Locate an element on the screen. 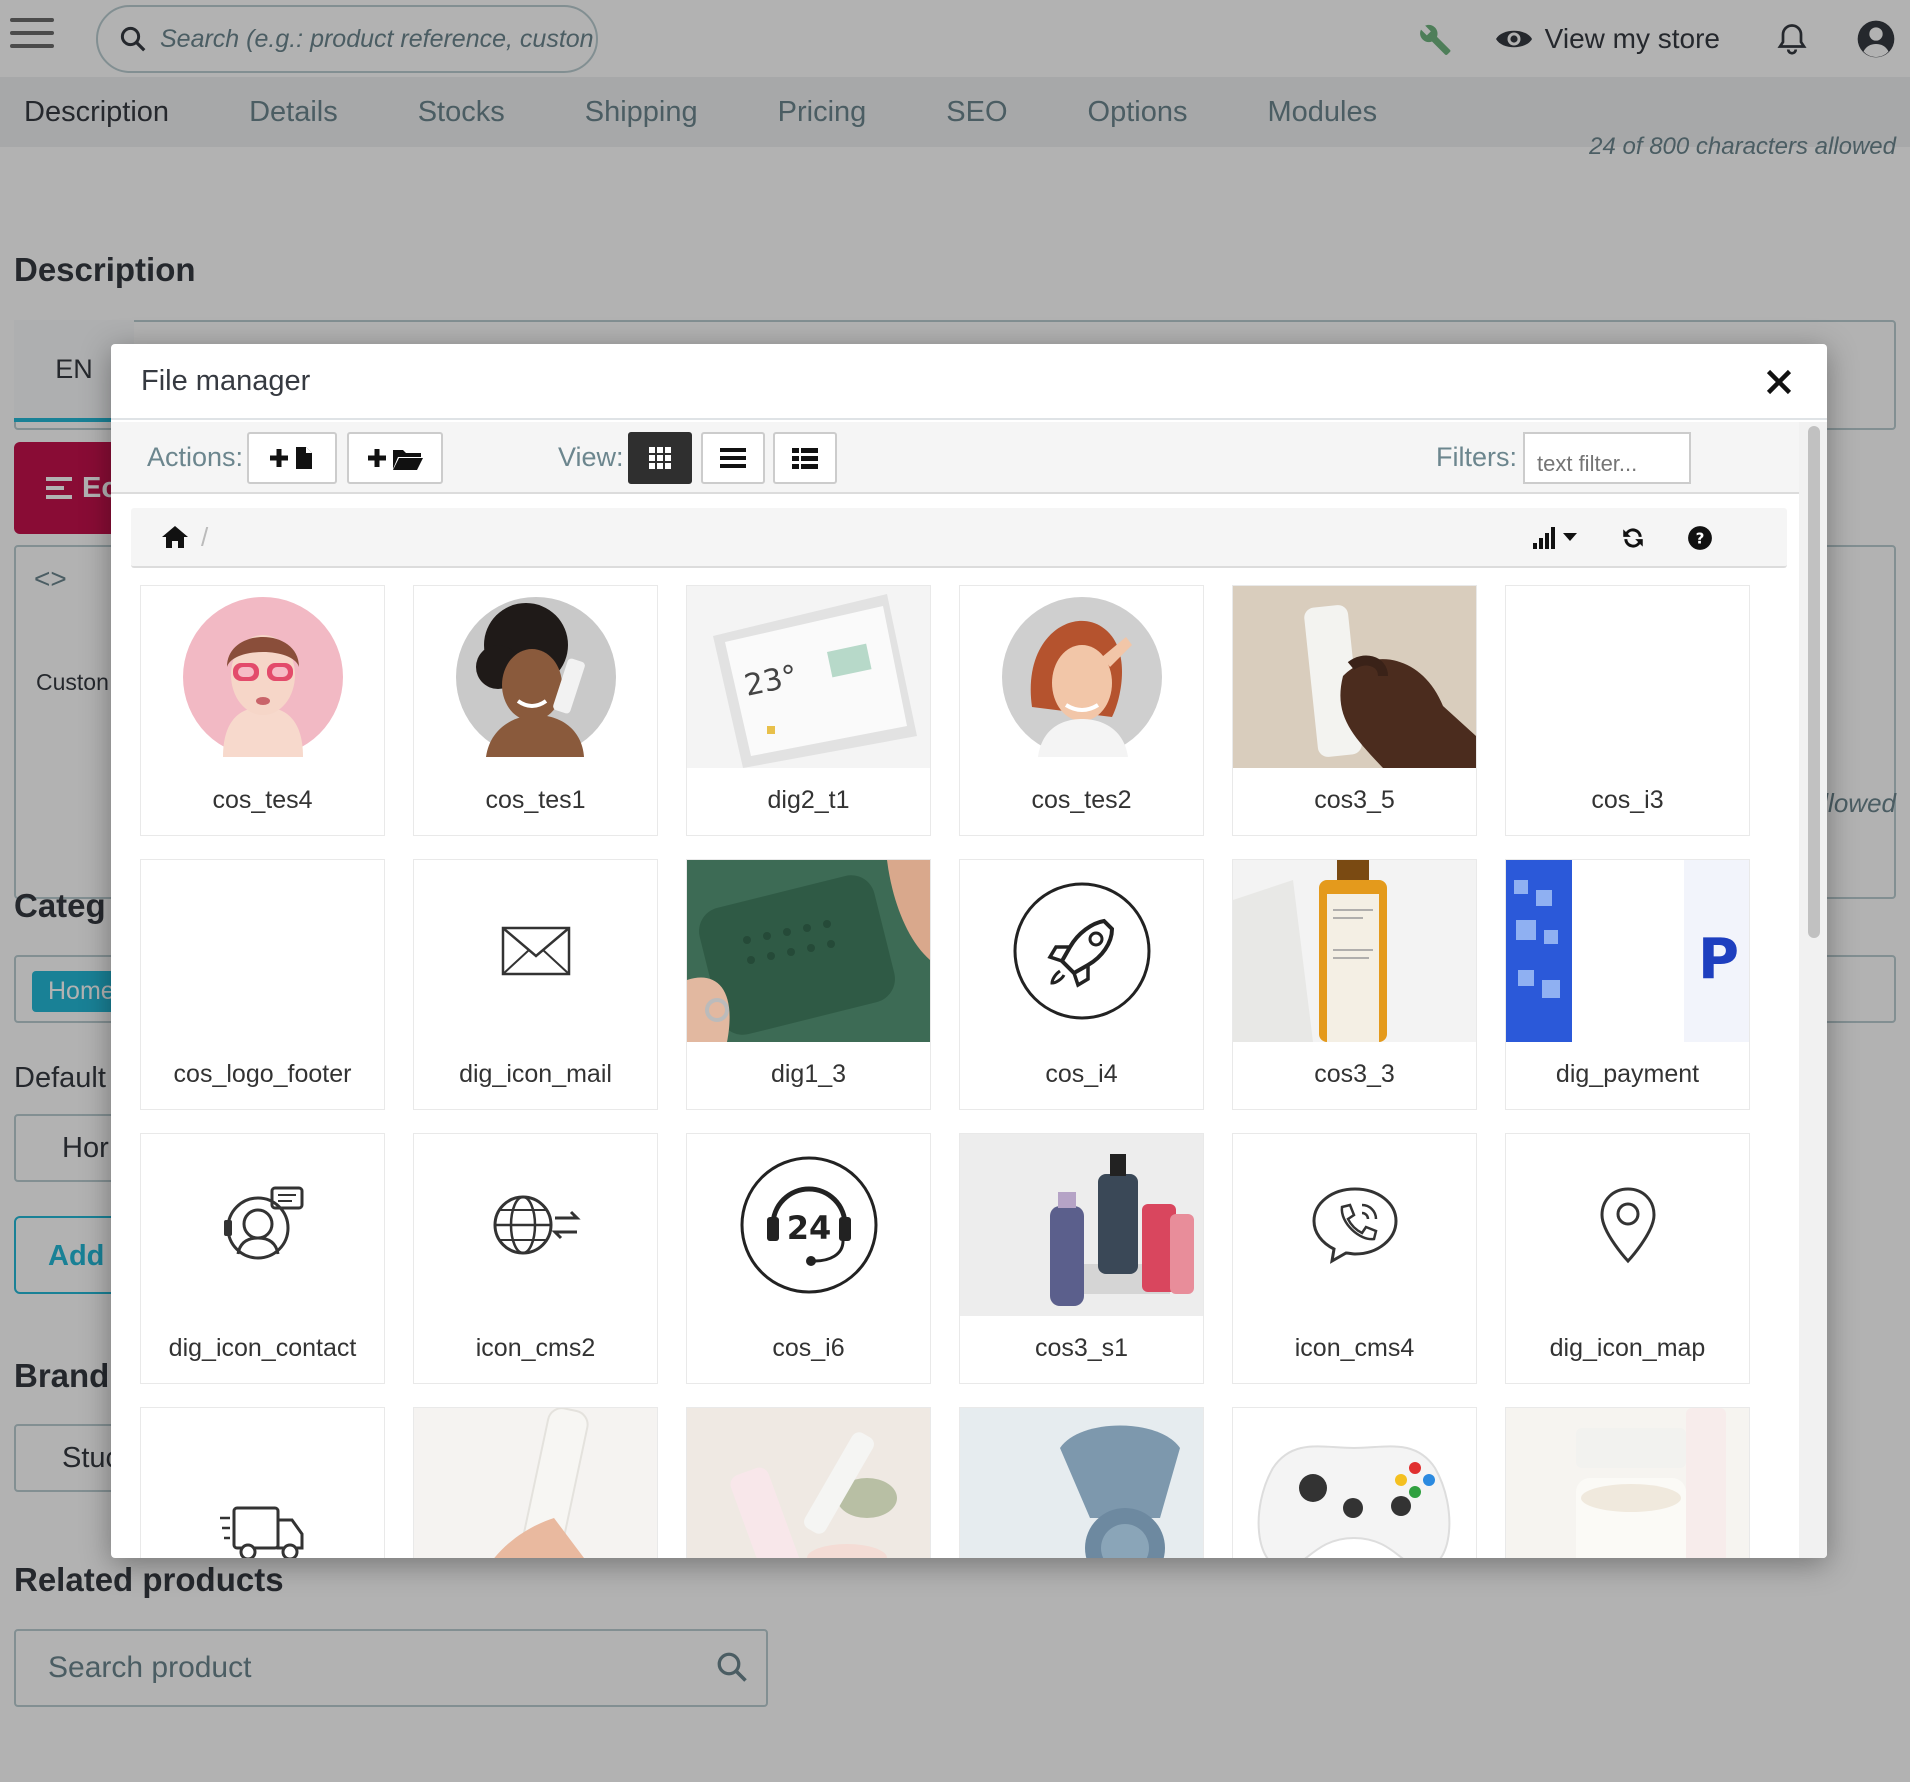  hand-with-tube-thumb is located at coordinates (535, 1483).